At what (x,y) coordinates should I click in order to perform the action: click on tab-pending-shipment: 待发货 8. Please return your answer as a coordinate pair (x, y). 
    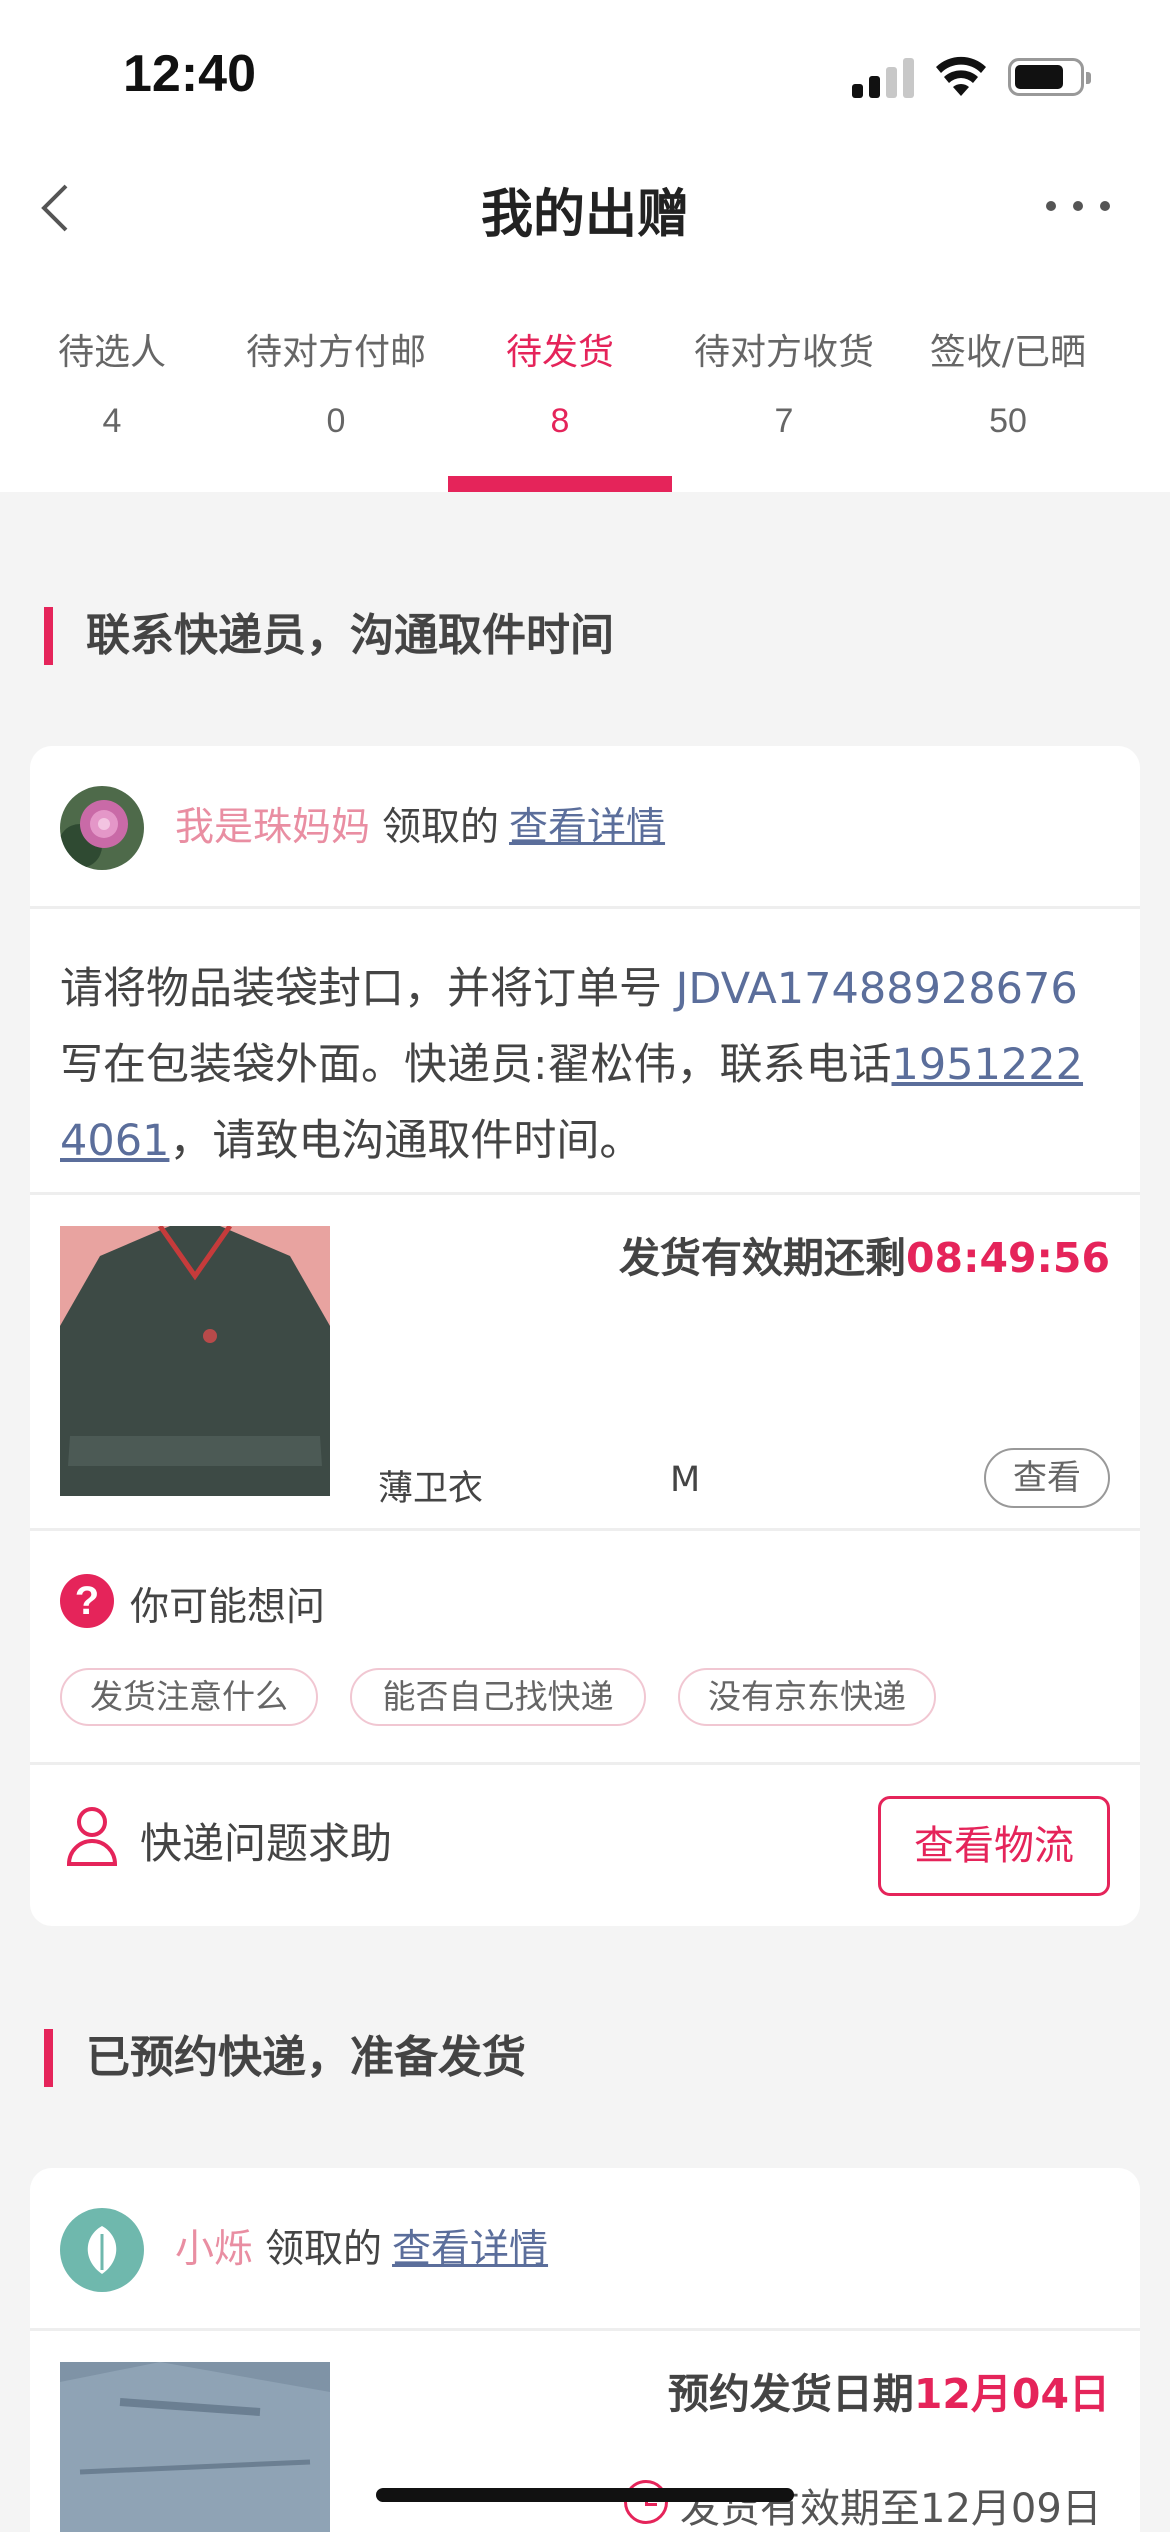
    Looking at the image, I should click on (560, 405).